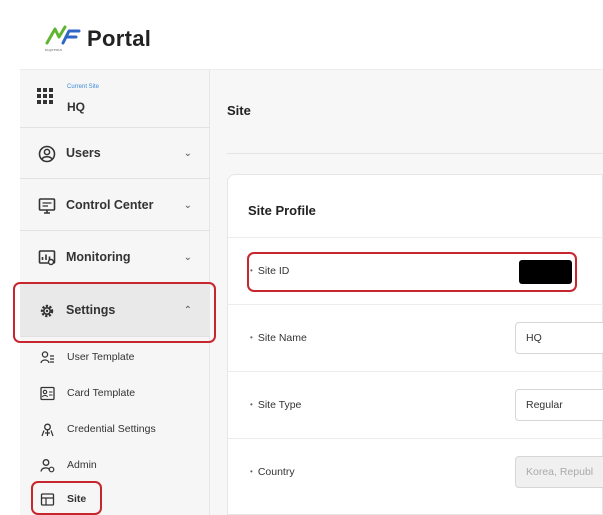 This screenshot has height=515, width=603. What do you see at coordinates (278, 338) in the screenshot?
I see `site-name-label: Site Name` at bounding box center [278, 338].